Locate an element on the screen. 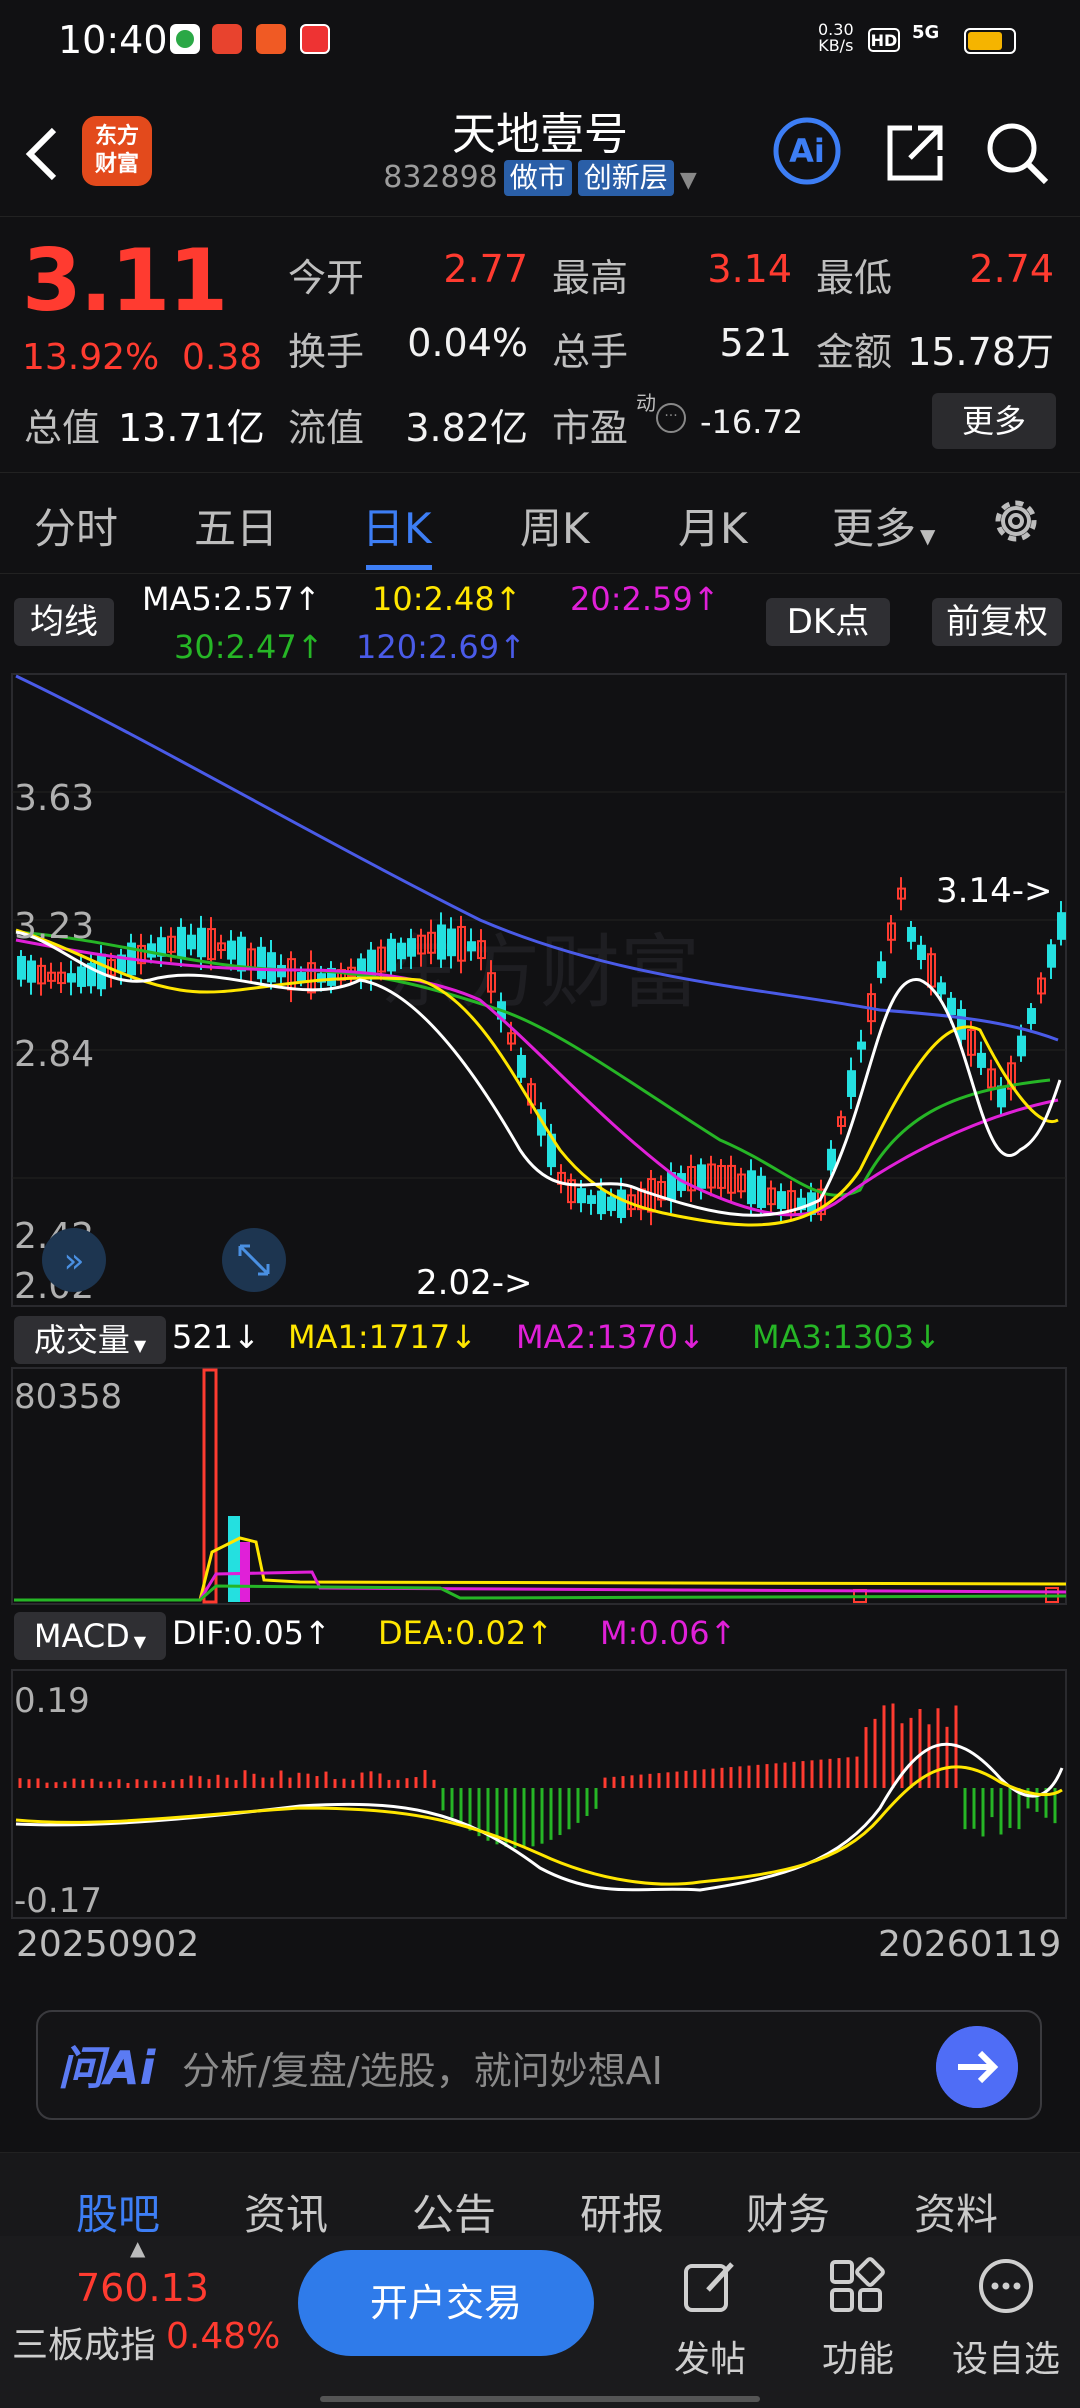 This screenshot has height=2408, width=1080. ai-logo-icon: 问Ai is located at coordinates (107, 2068).